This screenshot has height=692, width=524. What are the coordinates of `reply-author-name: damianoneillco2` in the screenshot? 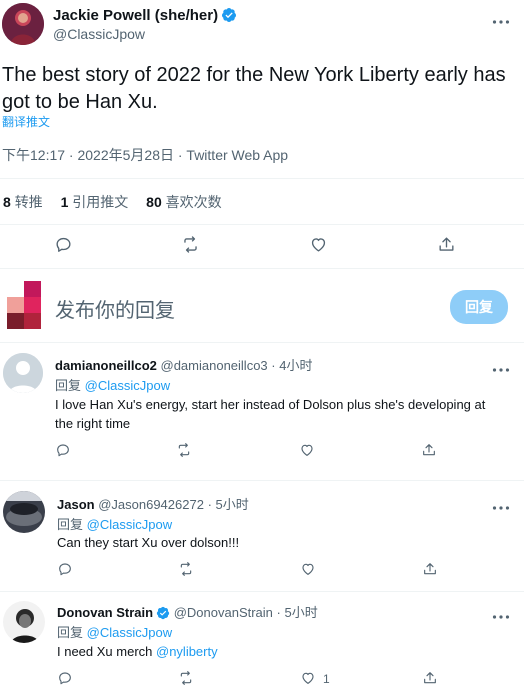 It's located at (106, 365).